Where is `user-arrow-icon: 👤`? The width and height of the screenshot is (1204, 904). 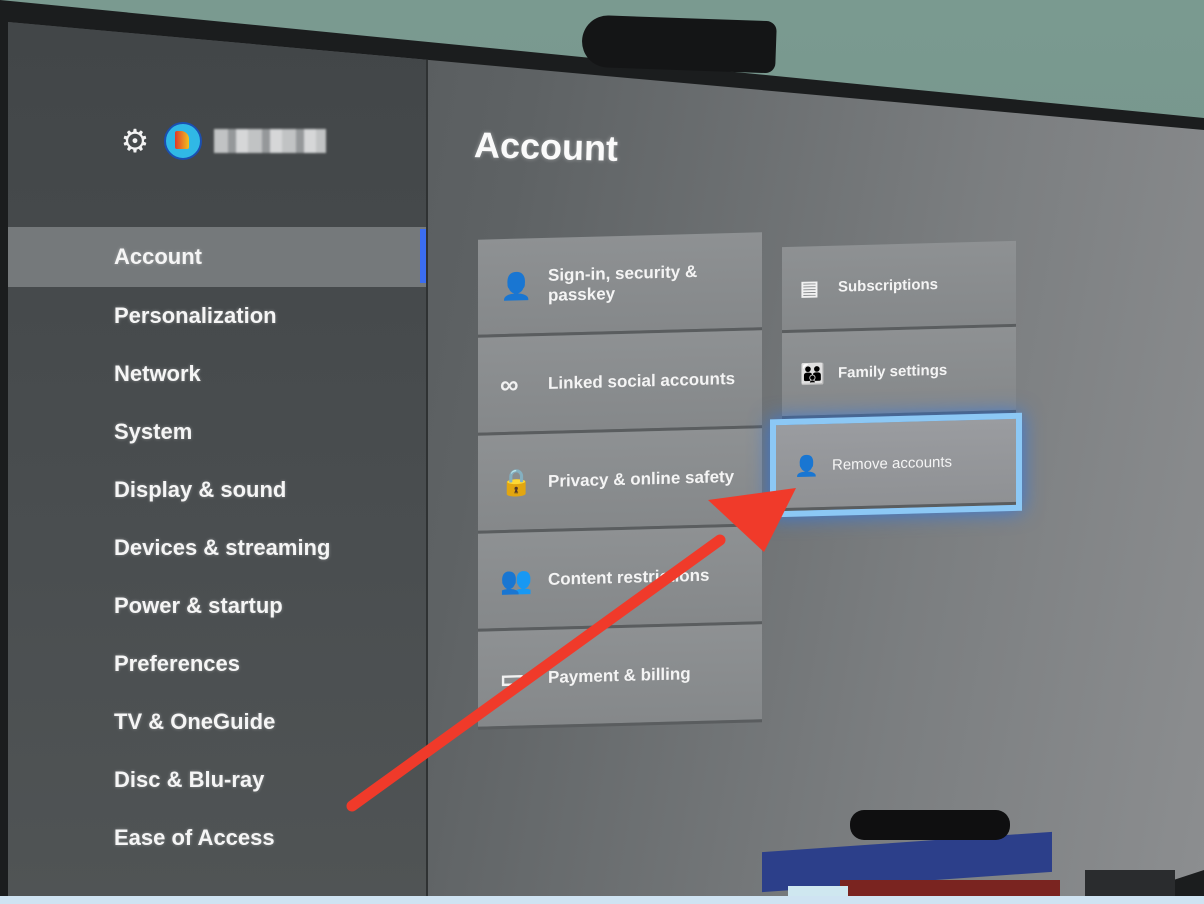
user-arrow-icon: 👤 is located at coordinates (516, 286).